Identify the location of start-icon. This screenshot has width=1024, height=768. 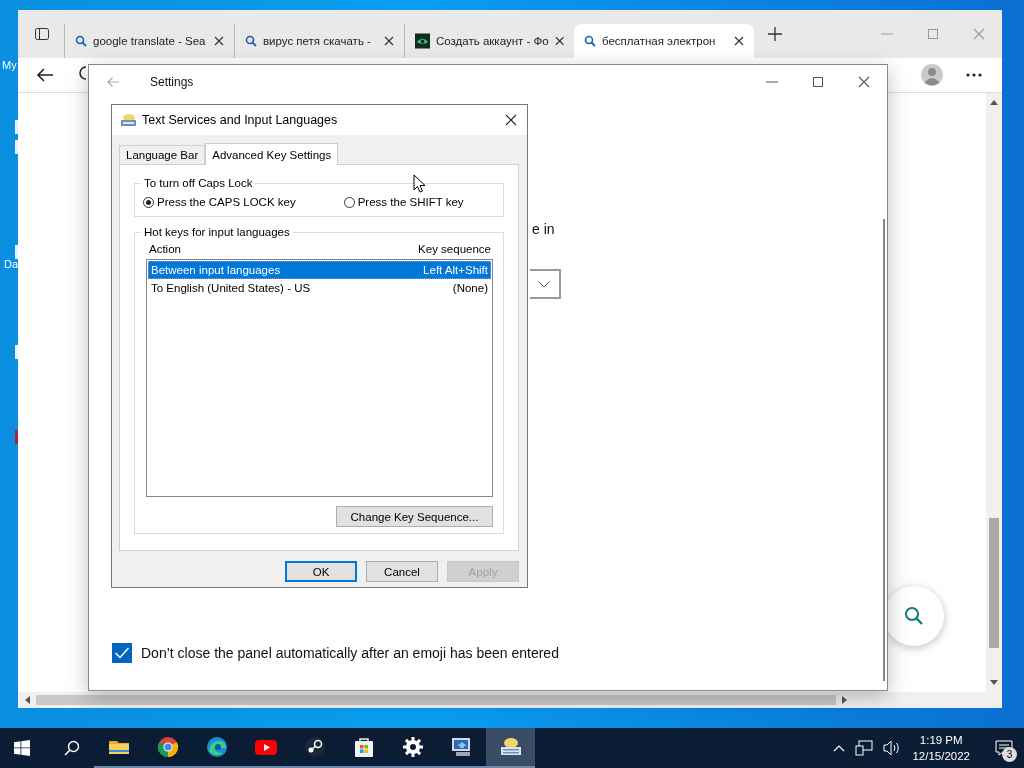
(22, 748).